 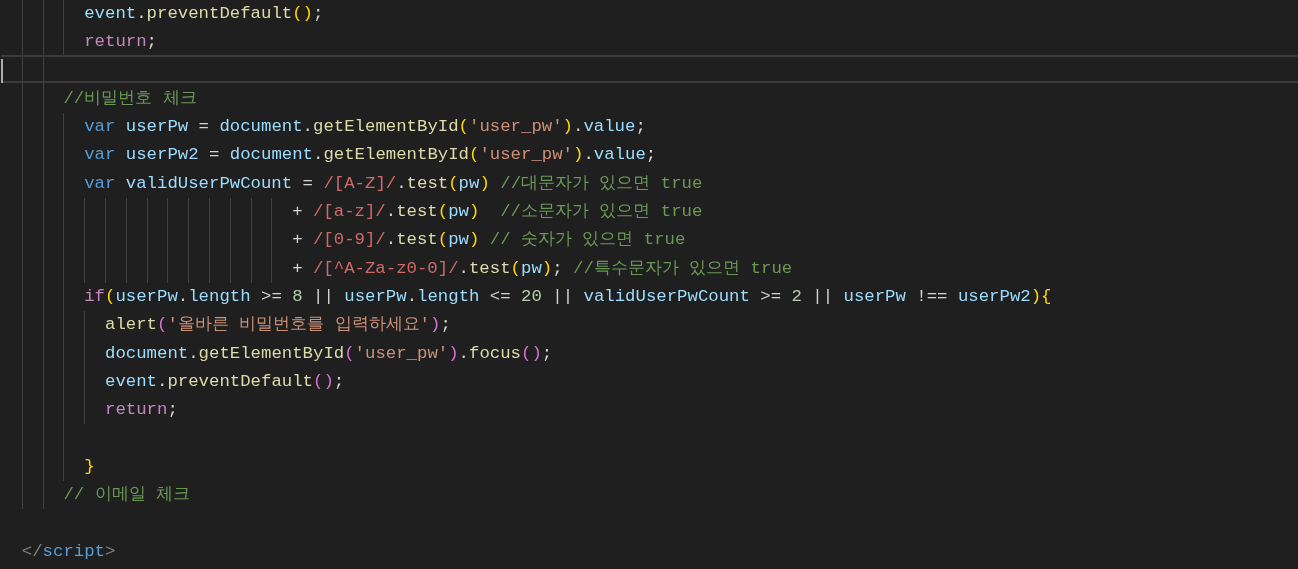 What do you see at coordinates (365, 127) in the screenshot?
I see `code-line: var userPw = document.getElementById('user_pw').value;` at bounding box center [365, 127].